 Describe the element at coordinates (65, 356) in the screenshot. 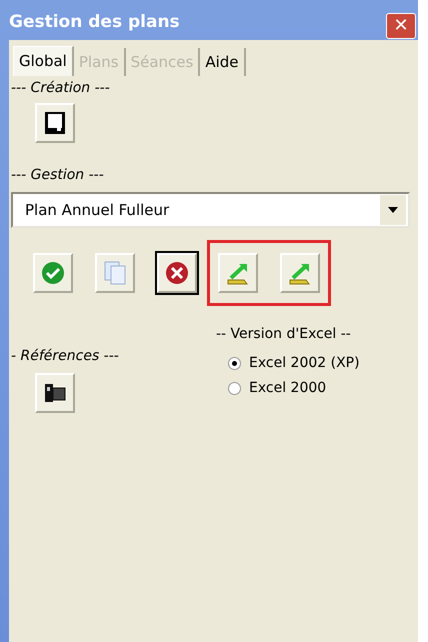

I see `section-label: - Références ---` at that location.